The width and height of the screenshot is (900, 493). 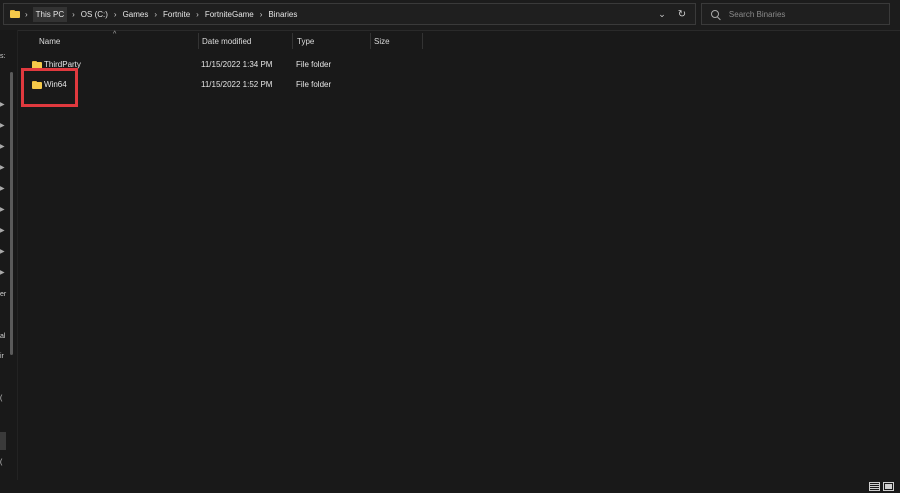 I want to click on breadcrumb-os-drive: OS (C:), so click(x=94, y=14).